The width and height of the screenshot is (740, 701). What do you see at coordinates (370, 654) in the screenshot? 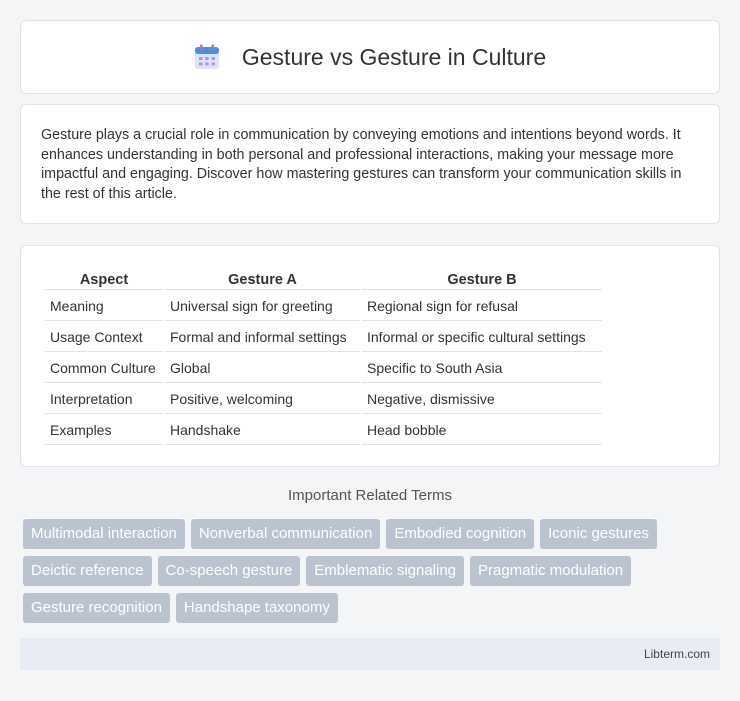
I see `footer: Libterm.com` at bounding box center [370, 654].